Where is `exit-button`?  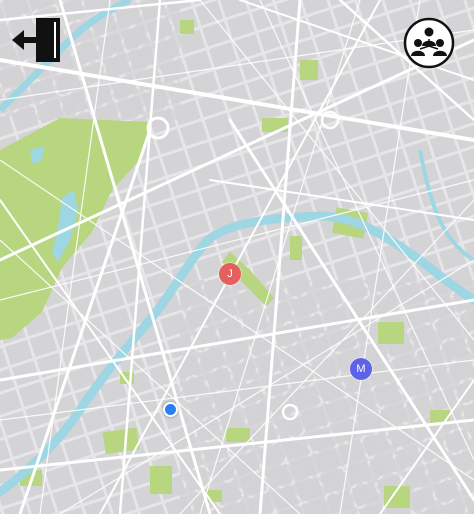
exit-button is located at coordinates (38, 40).